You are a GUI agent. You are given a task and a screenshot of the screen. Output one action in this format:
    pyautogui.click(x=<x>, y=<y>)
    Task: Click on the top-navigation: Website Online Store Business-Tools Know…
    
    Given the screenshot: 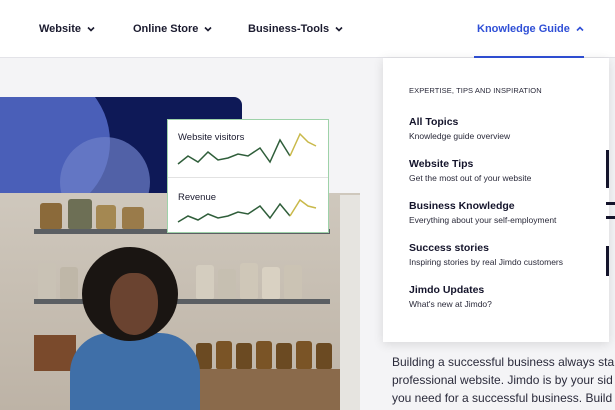 What is the action you would take?
    pyautogui.click(x=307, y=29)
    